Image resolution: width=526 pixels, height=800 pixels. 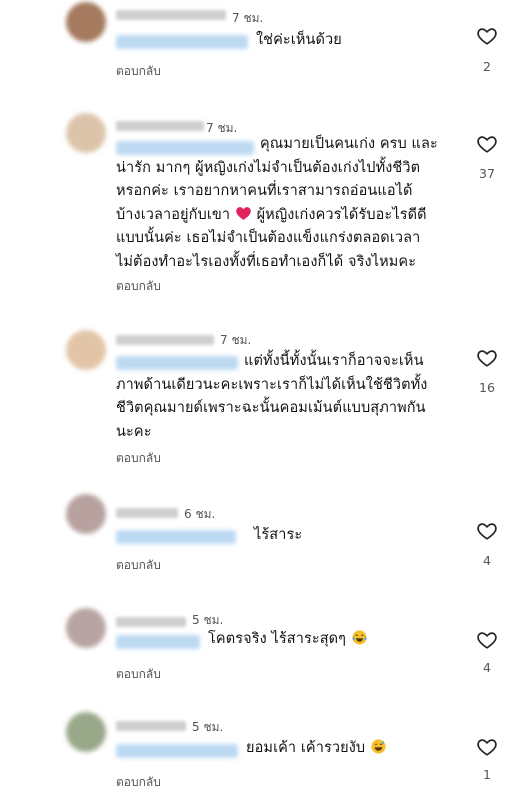 I want to click on comment-line-with-emoji: ยอมเค้า เค้ารวยงับ, so click(x=316, y=749).